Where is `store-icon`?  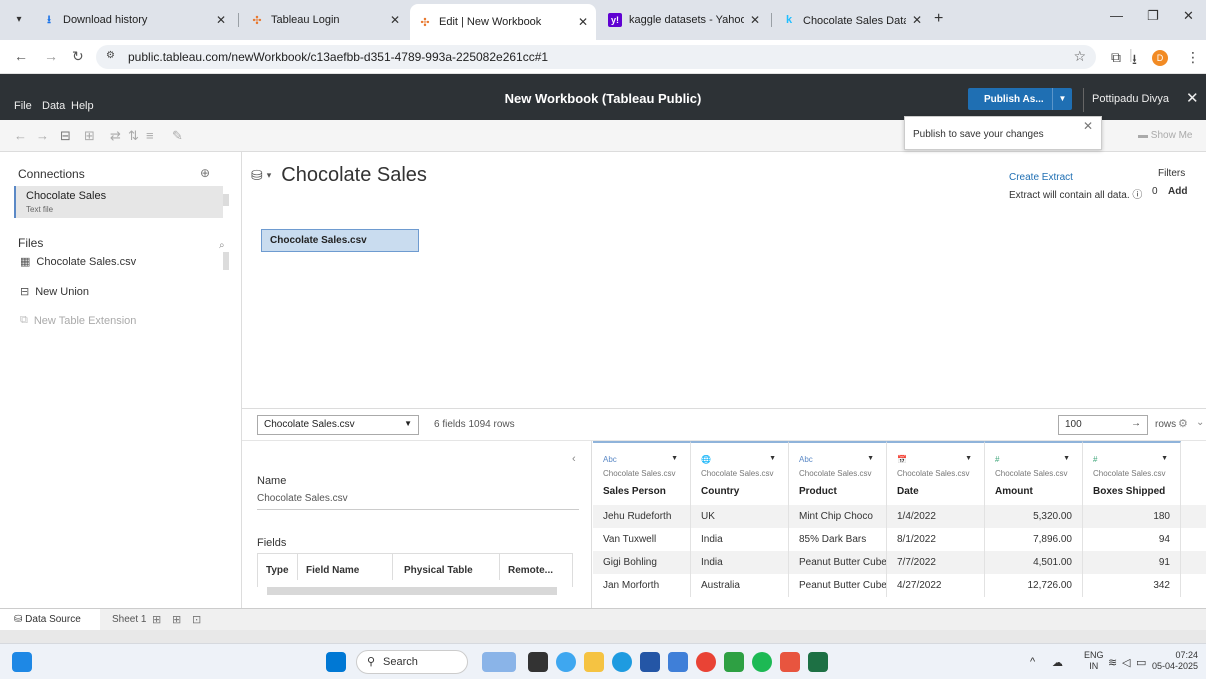 store-icon is located at coordinates (650, 662).